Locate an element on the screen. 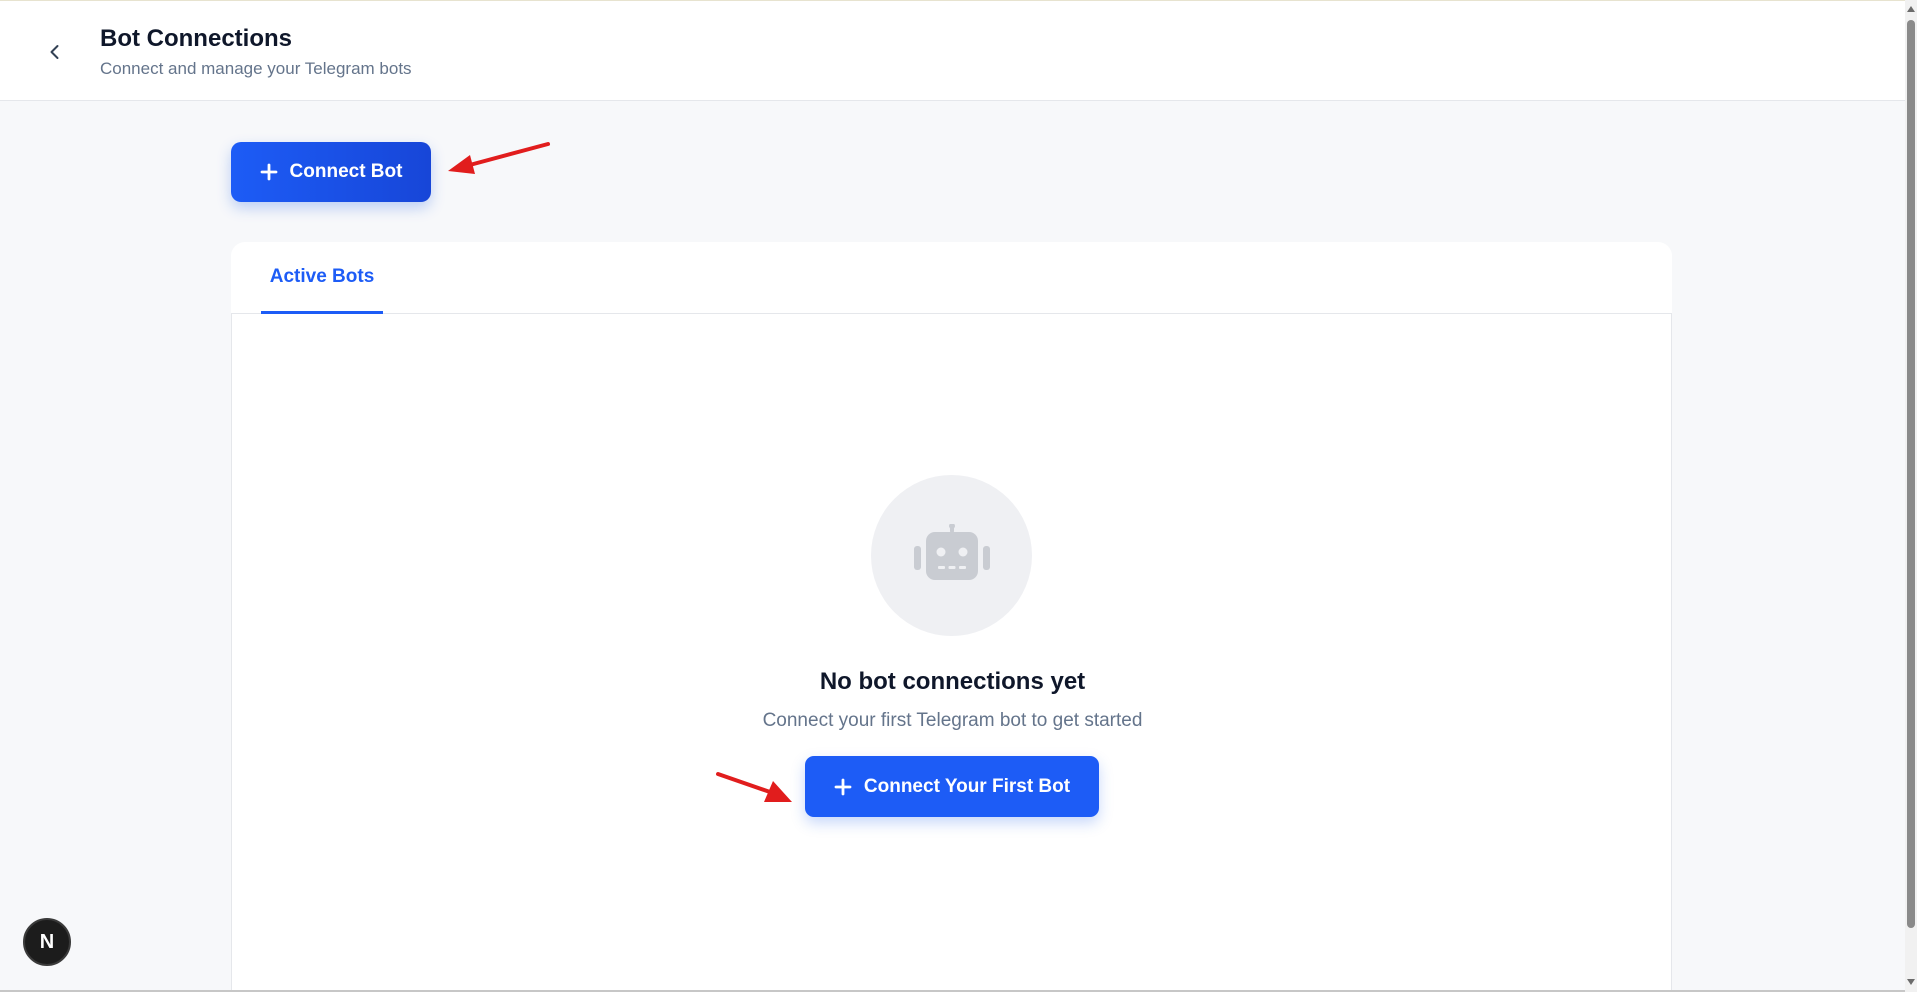  scroll-down-arrow-icon is located at coordinates (1911, 982).